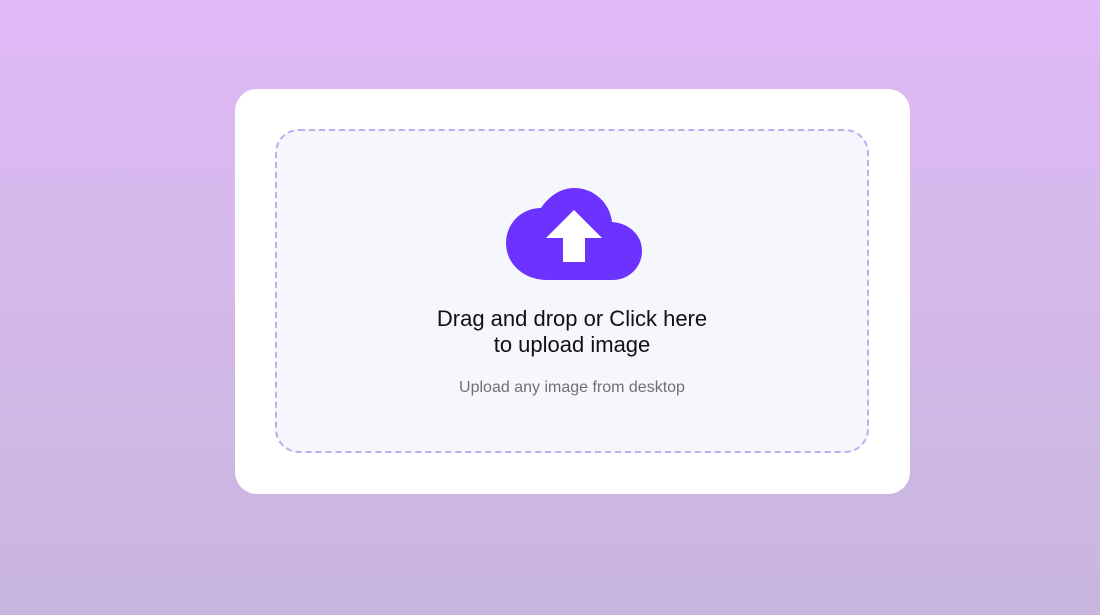 Image resolution: width=1100 pixels, height=615 pixels. What do you see at coordinates (574, 234) in the screenshot?
I see `cloud-upload-icon` at bounding box center [574, 234].